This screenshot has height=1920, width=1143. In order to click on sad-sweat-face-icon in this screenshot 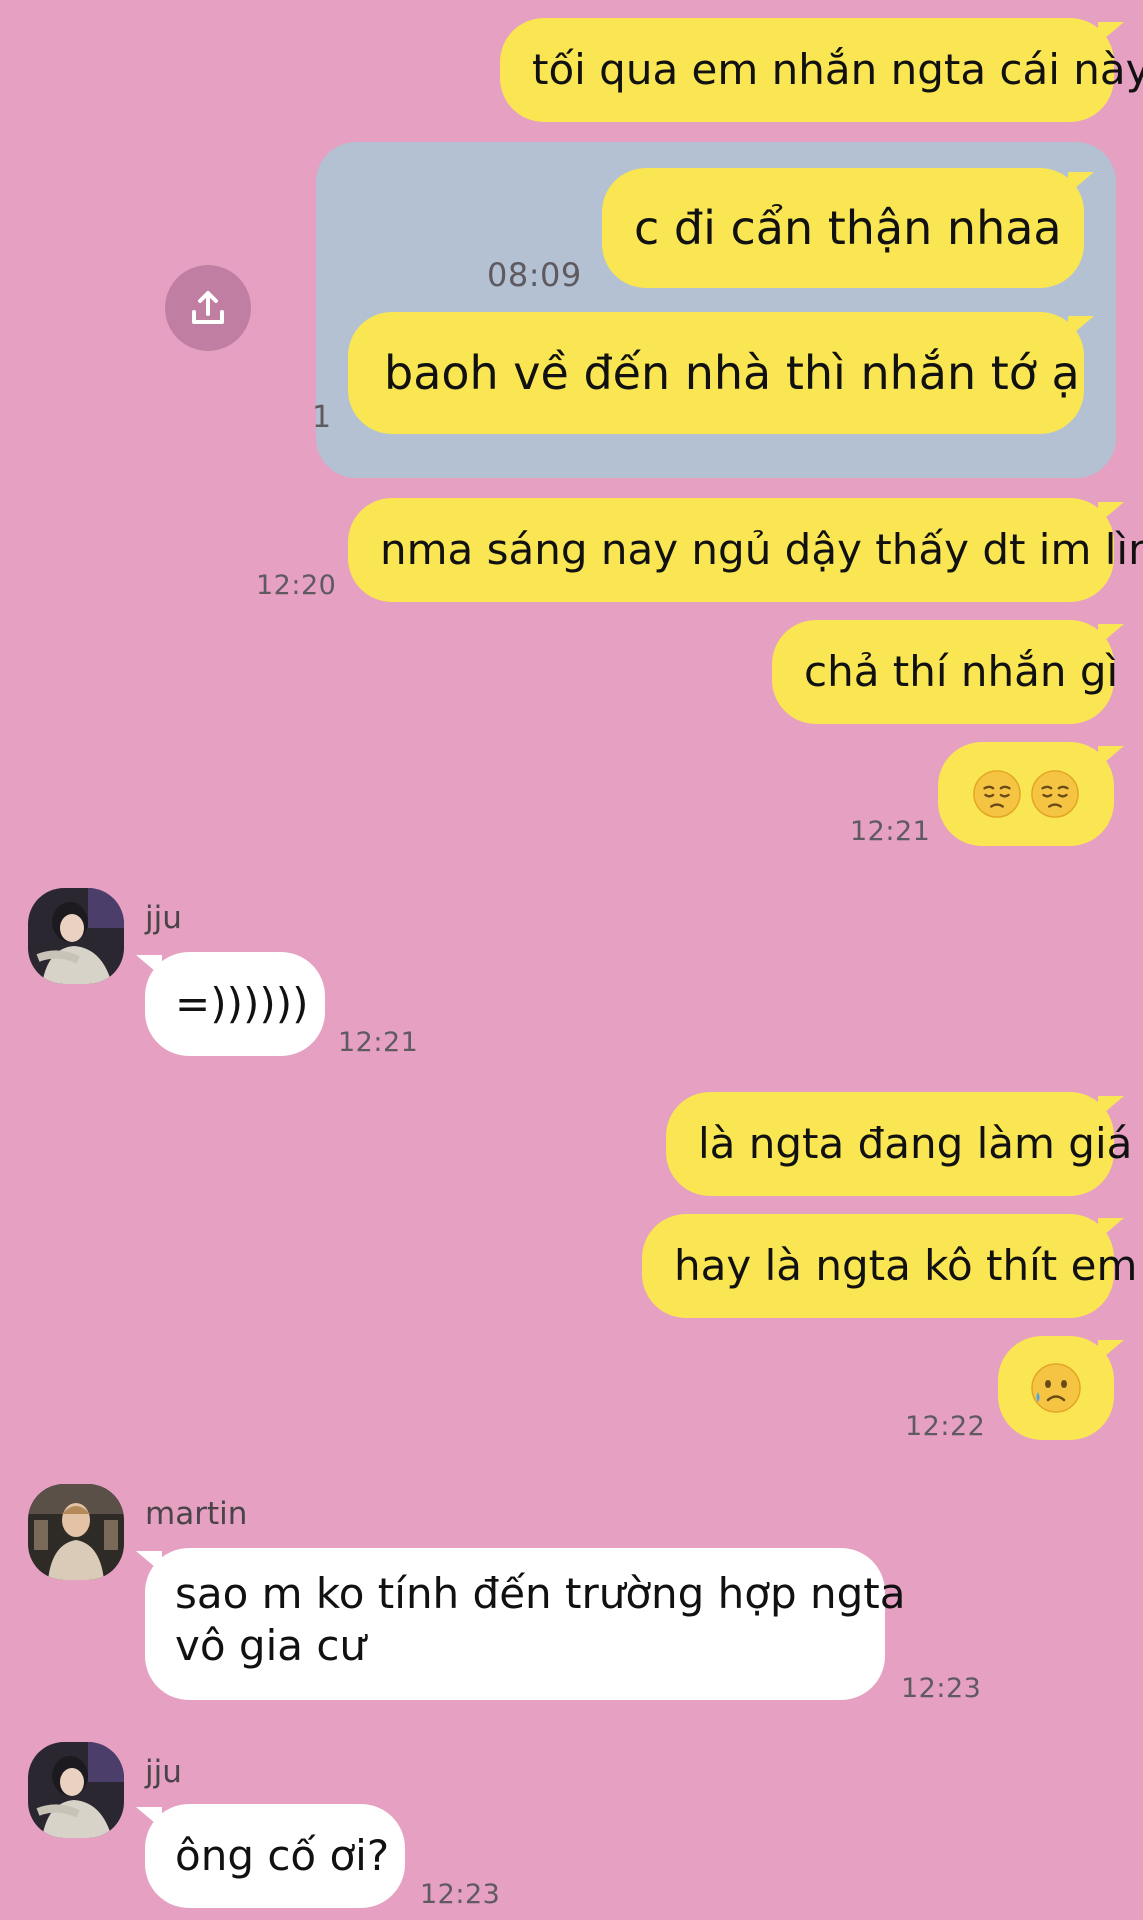, I will do `click(1056, 1388)`.